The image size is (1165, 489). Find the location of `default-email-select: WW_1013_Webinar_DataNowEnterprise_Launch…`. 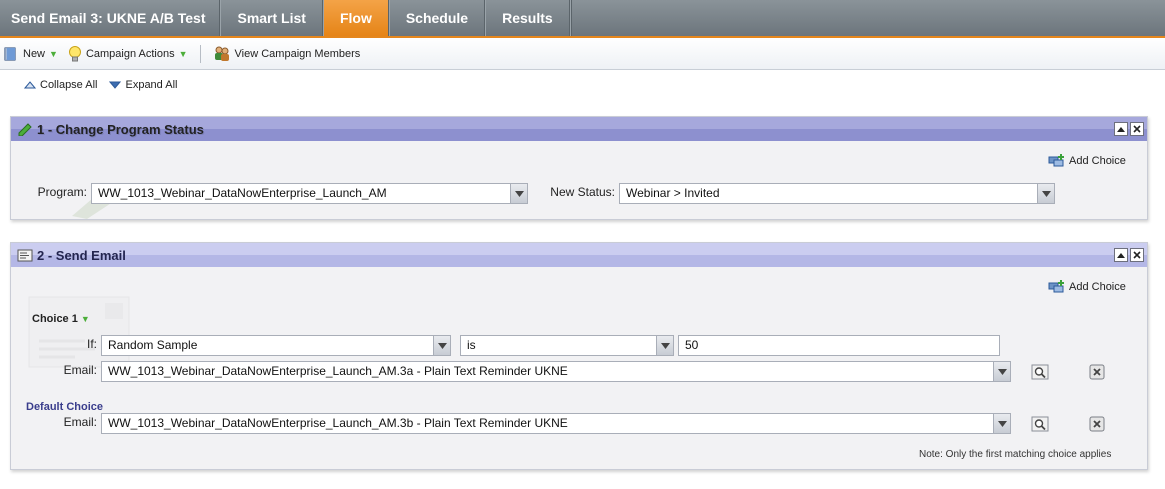

default-email-select: WW_1013_Webinar_DataNowEnterprise_Launch… is located at coordinates (556, 423).